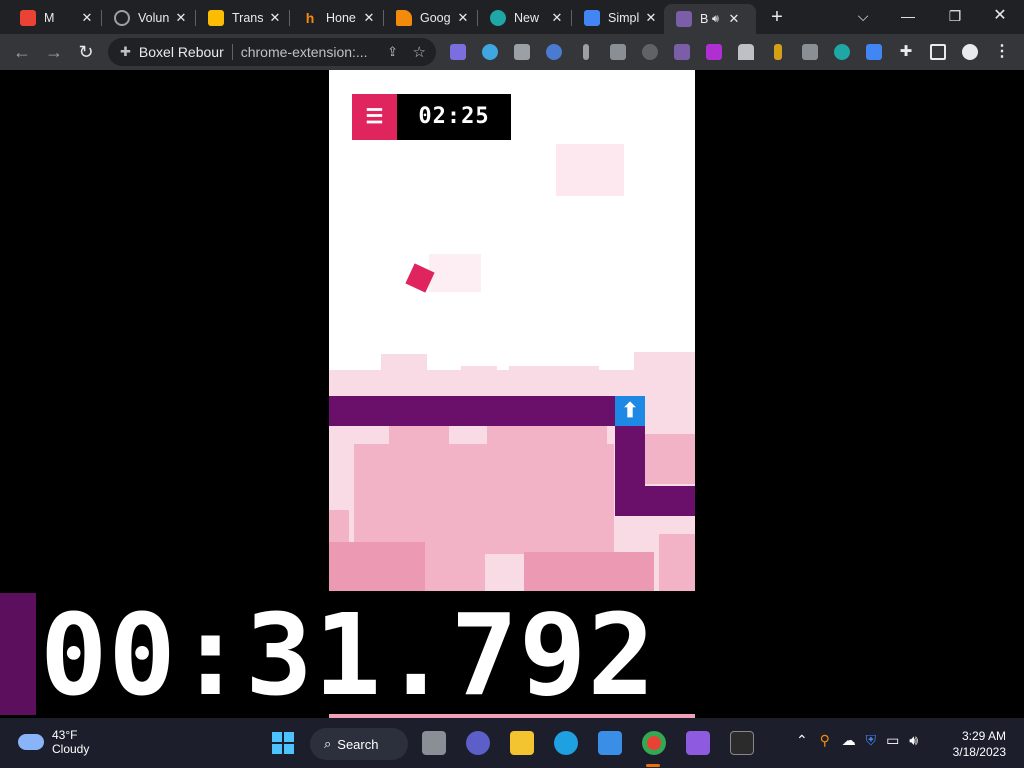 This screenshot has width=1024, height=768. What do you see at coordinates (392, 52) in the screenshot?
I see `share-icon: ⇪` at bounding box center [392, 52].